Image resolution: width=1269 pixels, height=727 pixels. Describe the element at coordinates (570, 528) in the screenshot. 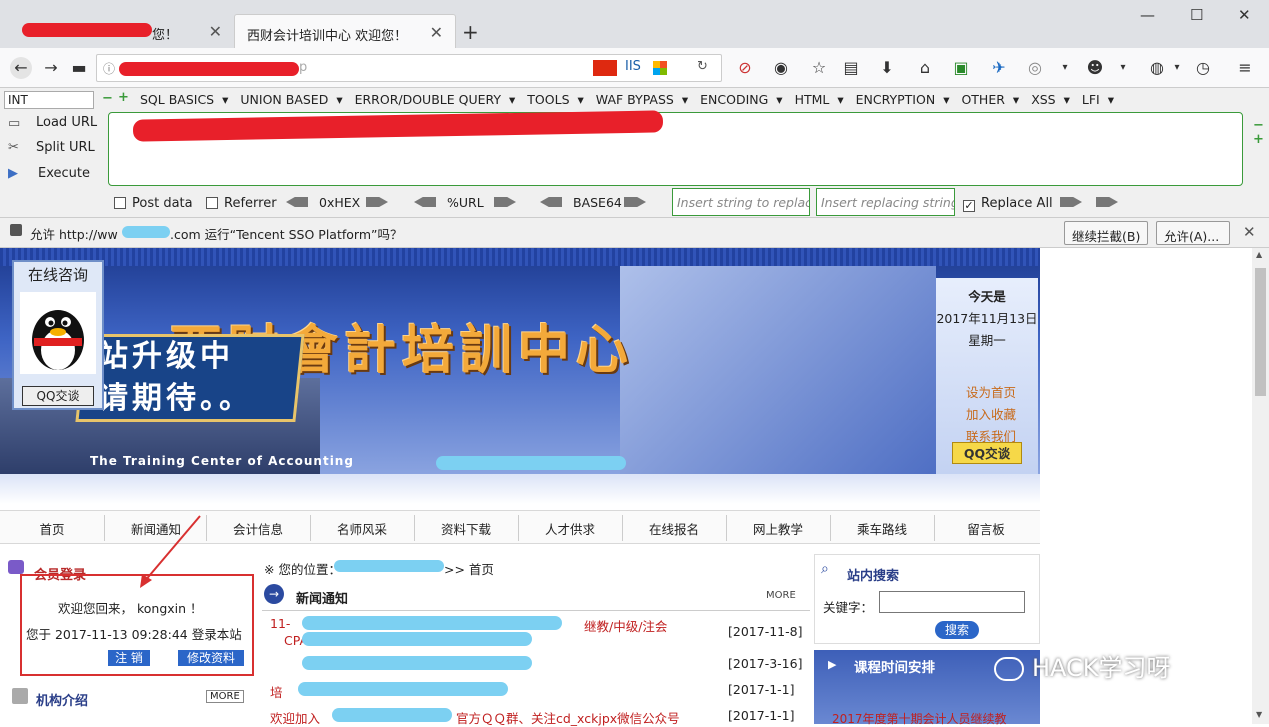

I see `nav-talent: 人才供求` at that location.